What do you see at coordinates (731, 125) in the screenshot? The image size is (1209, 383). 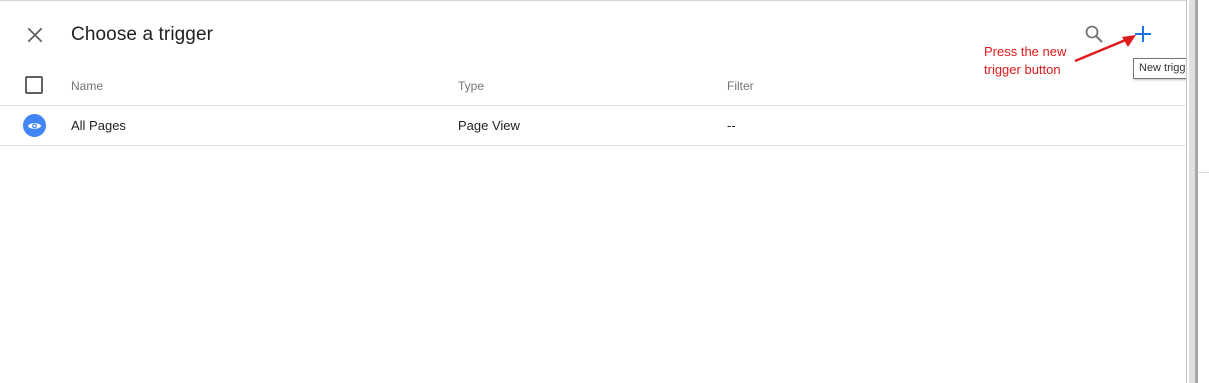 I see `trigger-filter: --` at bounding box center [731, 125].